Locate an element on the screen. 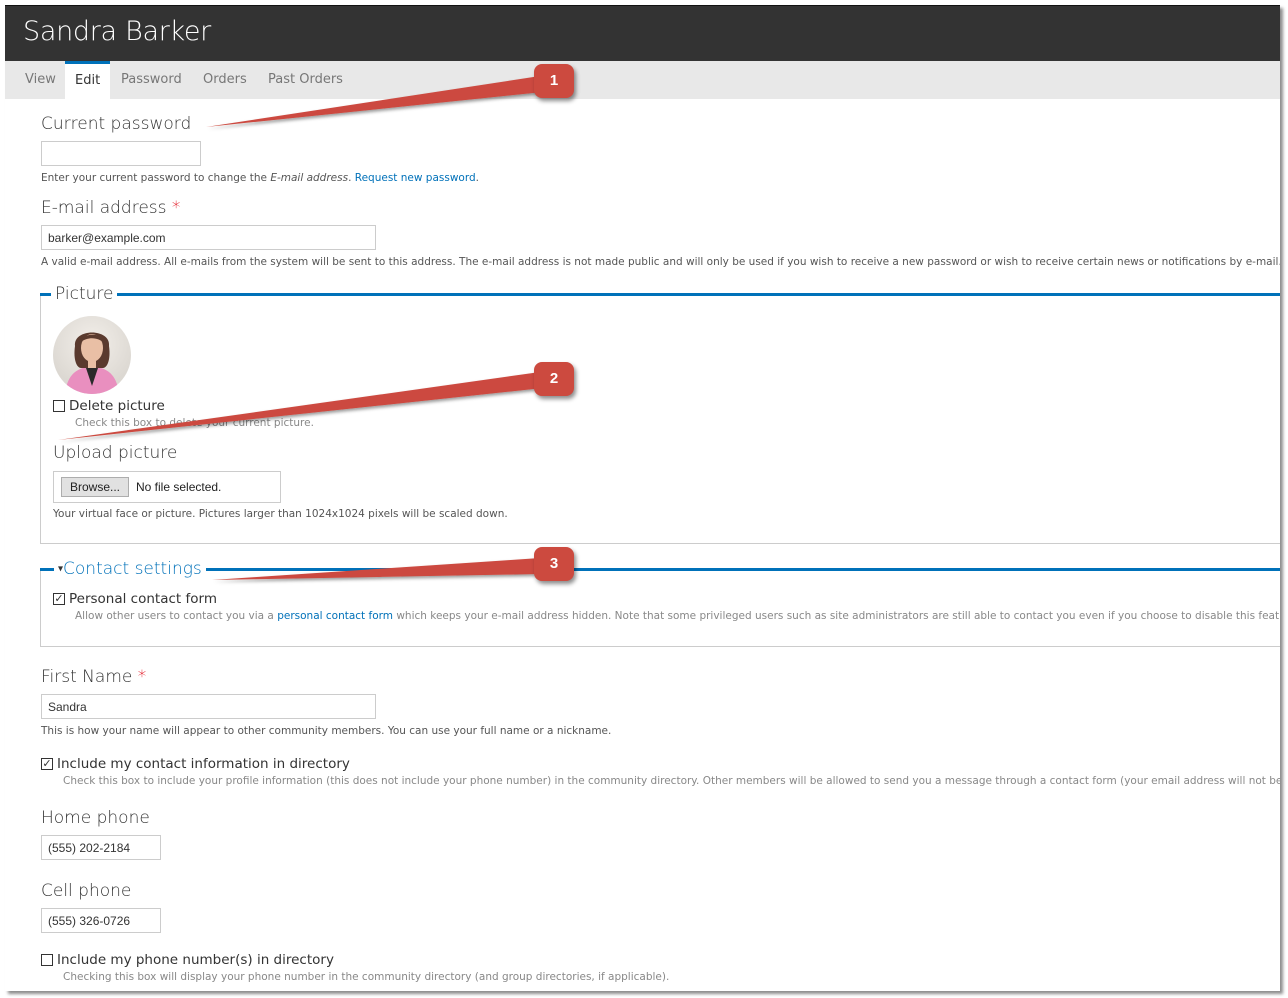 The width and height of the screenshot is (1288, 998). personal-contact-form-link: personal contact form is located at coordinates (335, 616).